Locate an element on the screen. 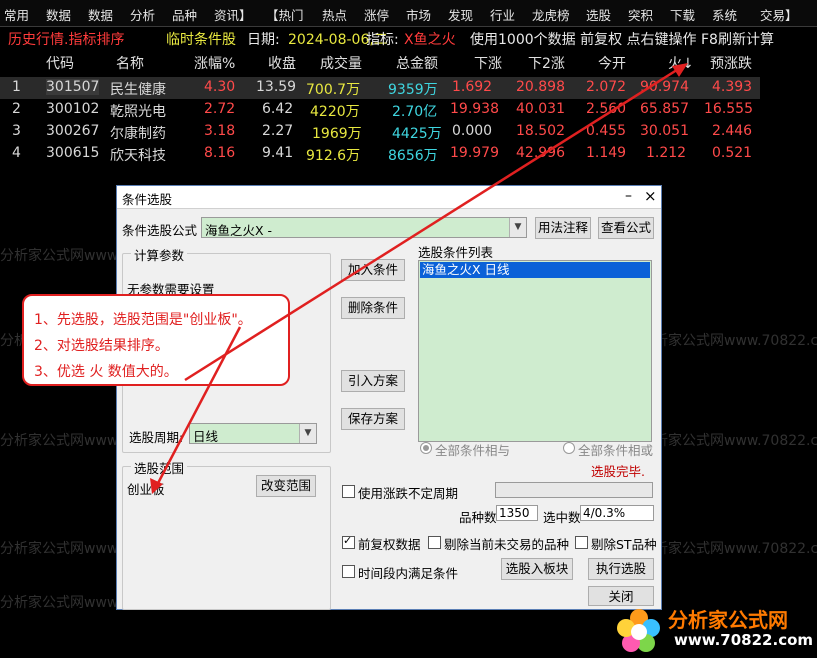 Image resolution: width=817 pixels, height=658 pixels. col-header: 成交量 is located at coordinates (341, 63).